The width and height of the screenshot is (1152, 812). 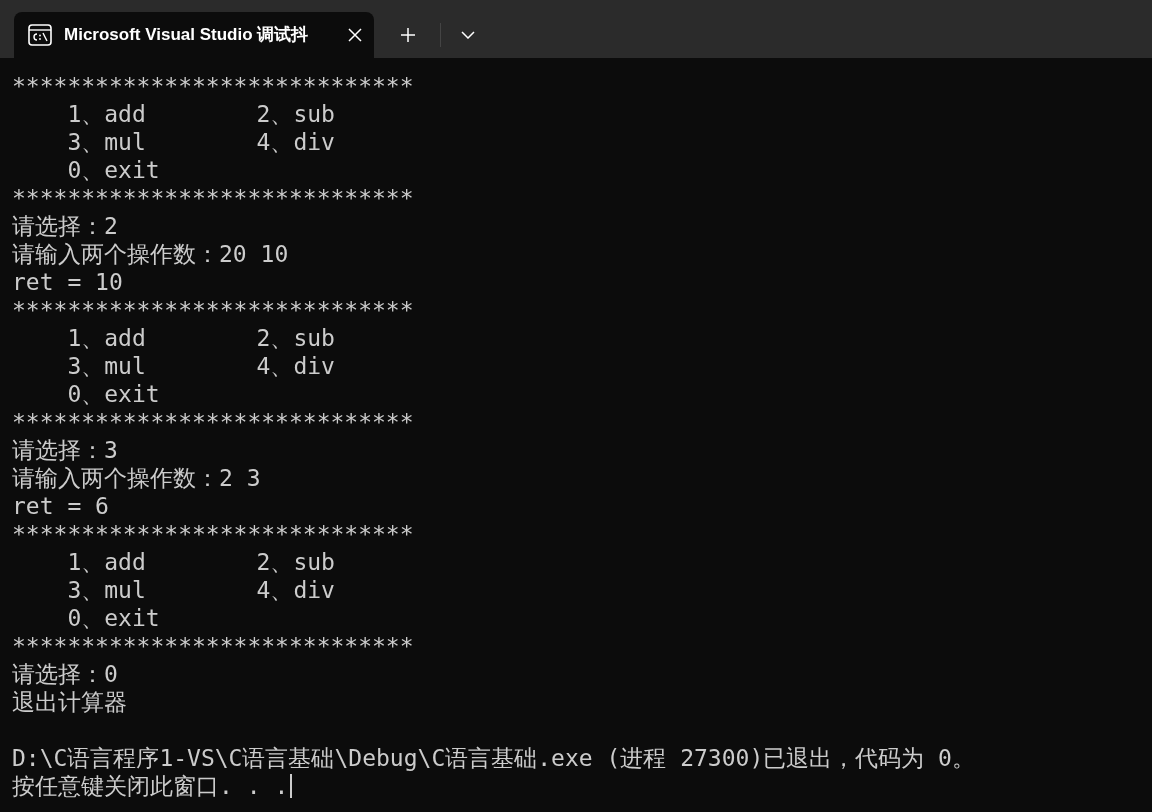 I want to click on console-line: 按任意键关闭此窗口. . ., so click(x=150, y=786).